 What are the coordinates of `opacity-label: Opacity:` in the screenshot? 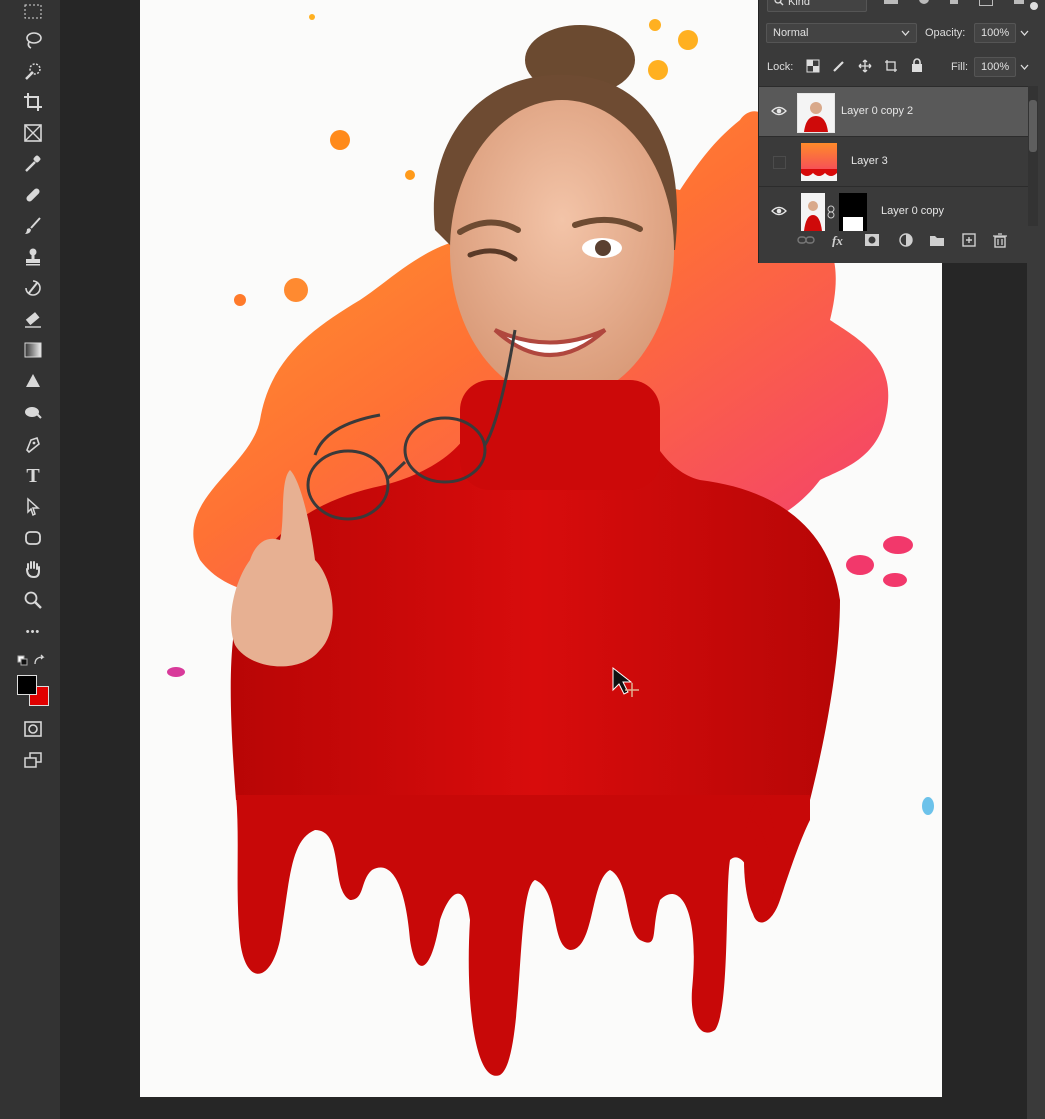 It's located at (945, 33).